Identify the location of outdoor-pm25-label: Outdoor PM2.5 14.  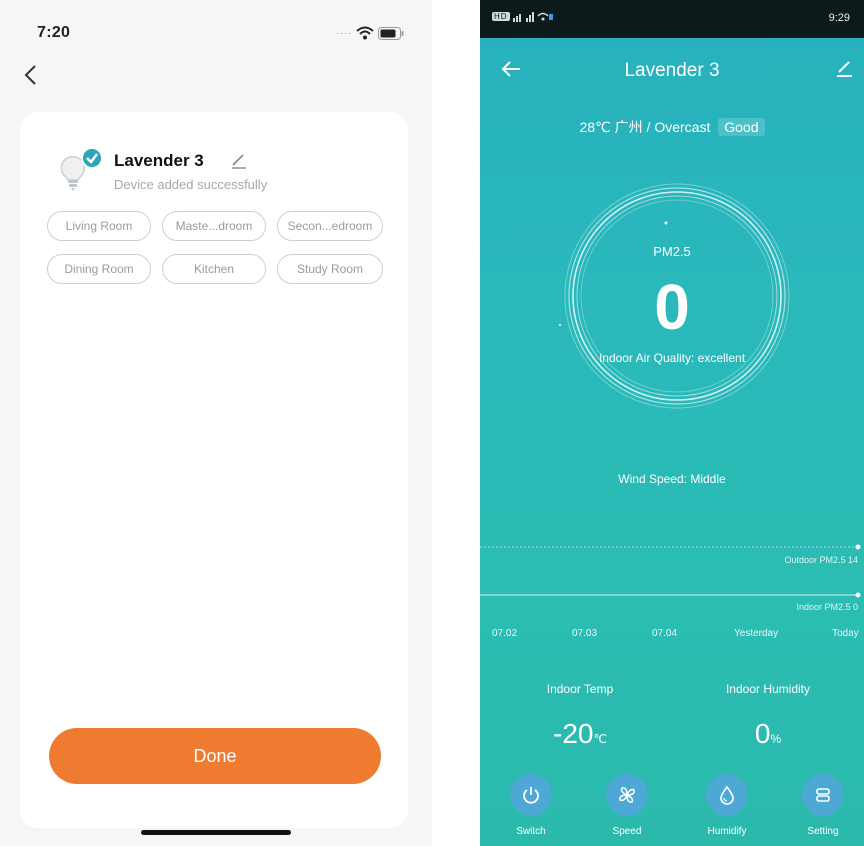
(821, 560).